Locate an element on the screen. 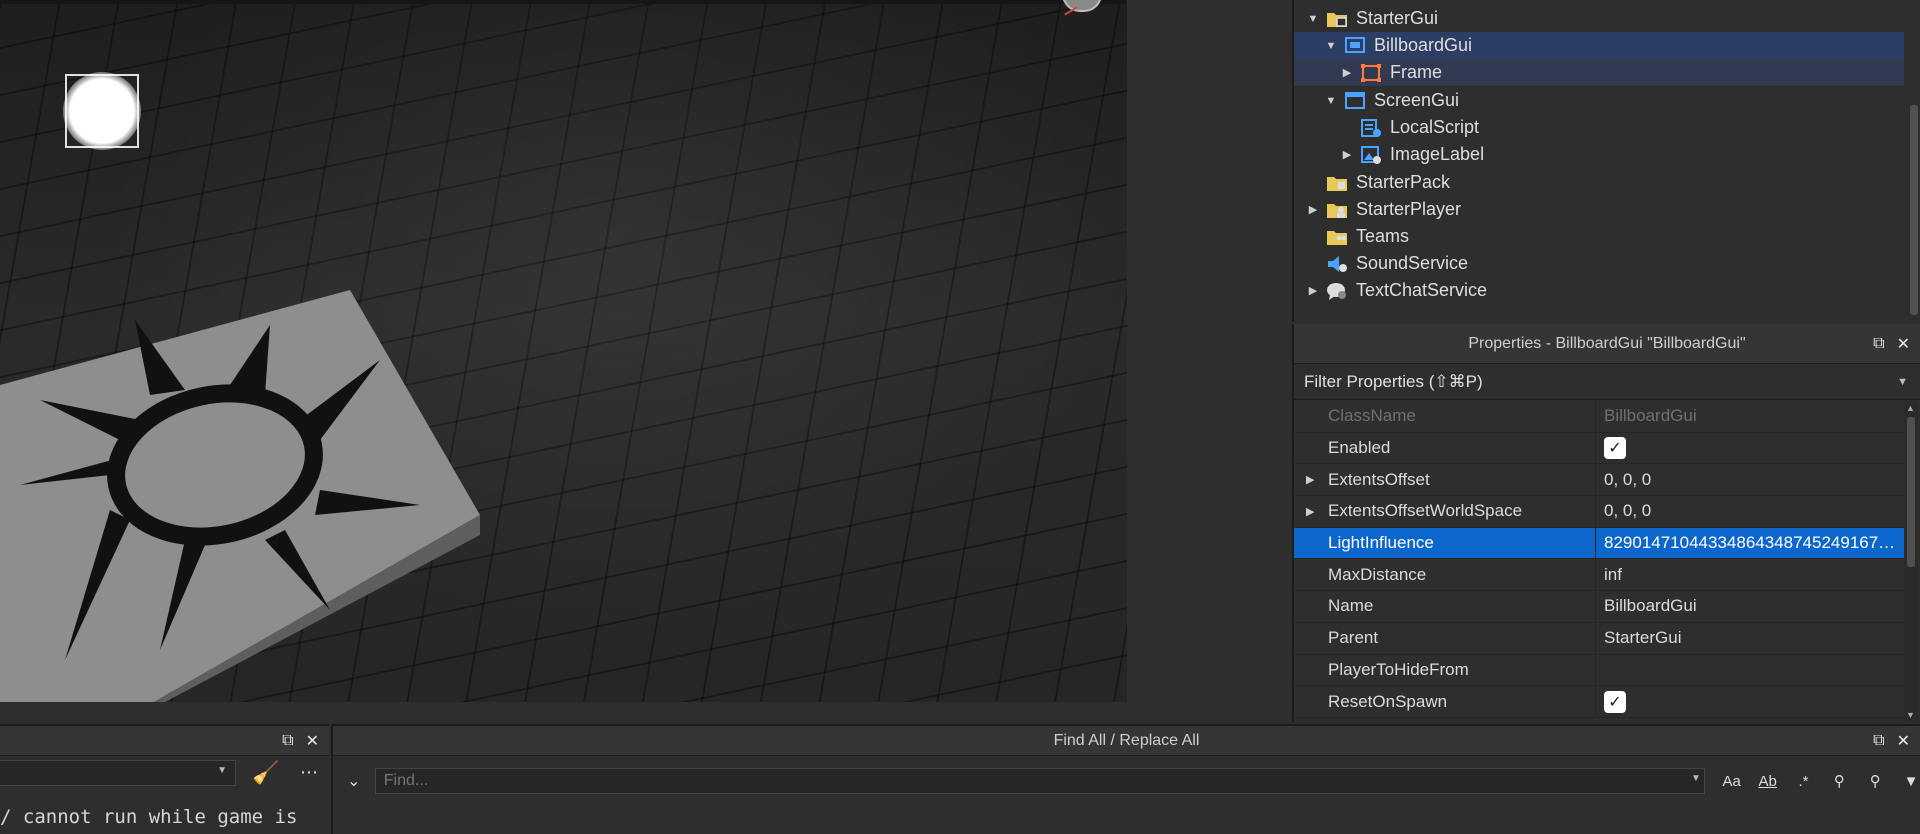  viewport-side-gap is located at coordinates (1209, 361).